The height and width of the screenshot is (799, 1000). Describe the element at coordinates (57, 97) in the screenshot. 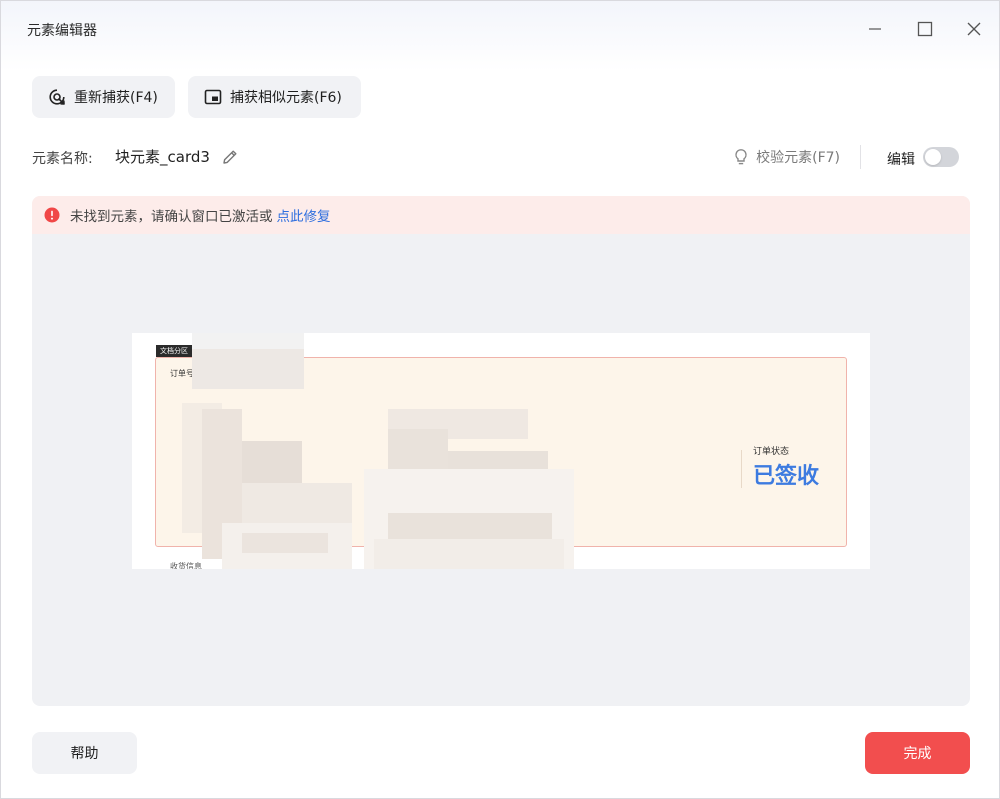

I see `target-refresh-icon` at that location.